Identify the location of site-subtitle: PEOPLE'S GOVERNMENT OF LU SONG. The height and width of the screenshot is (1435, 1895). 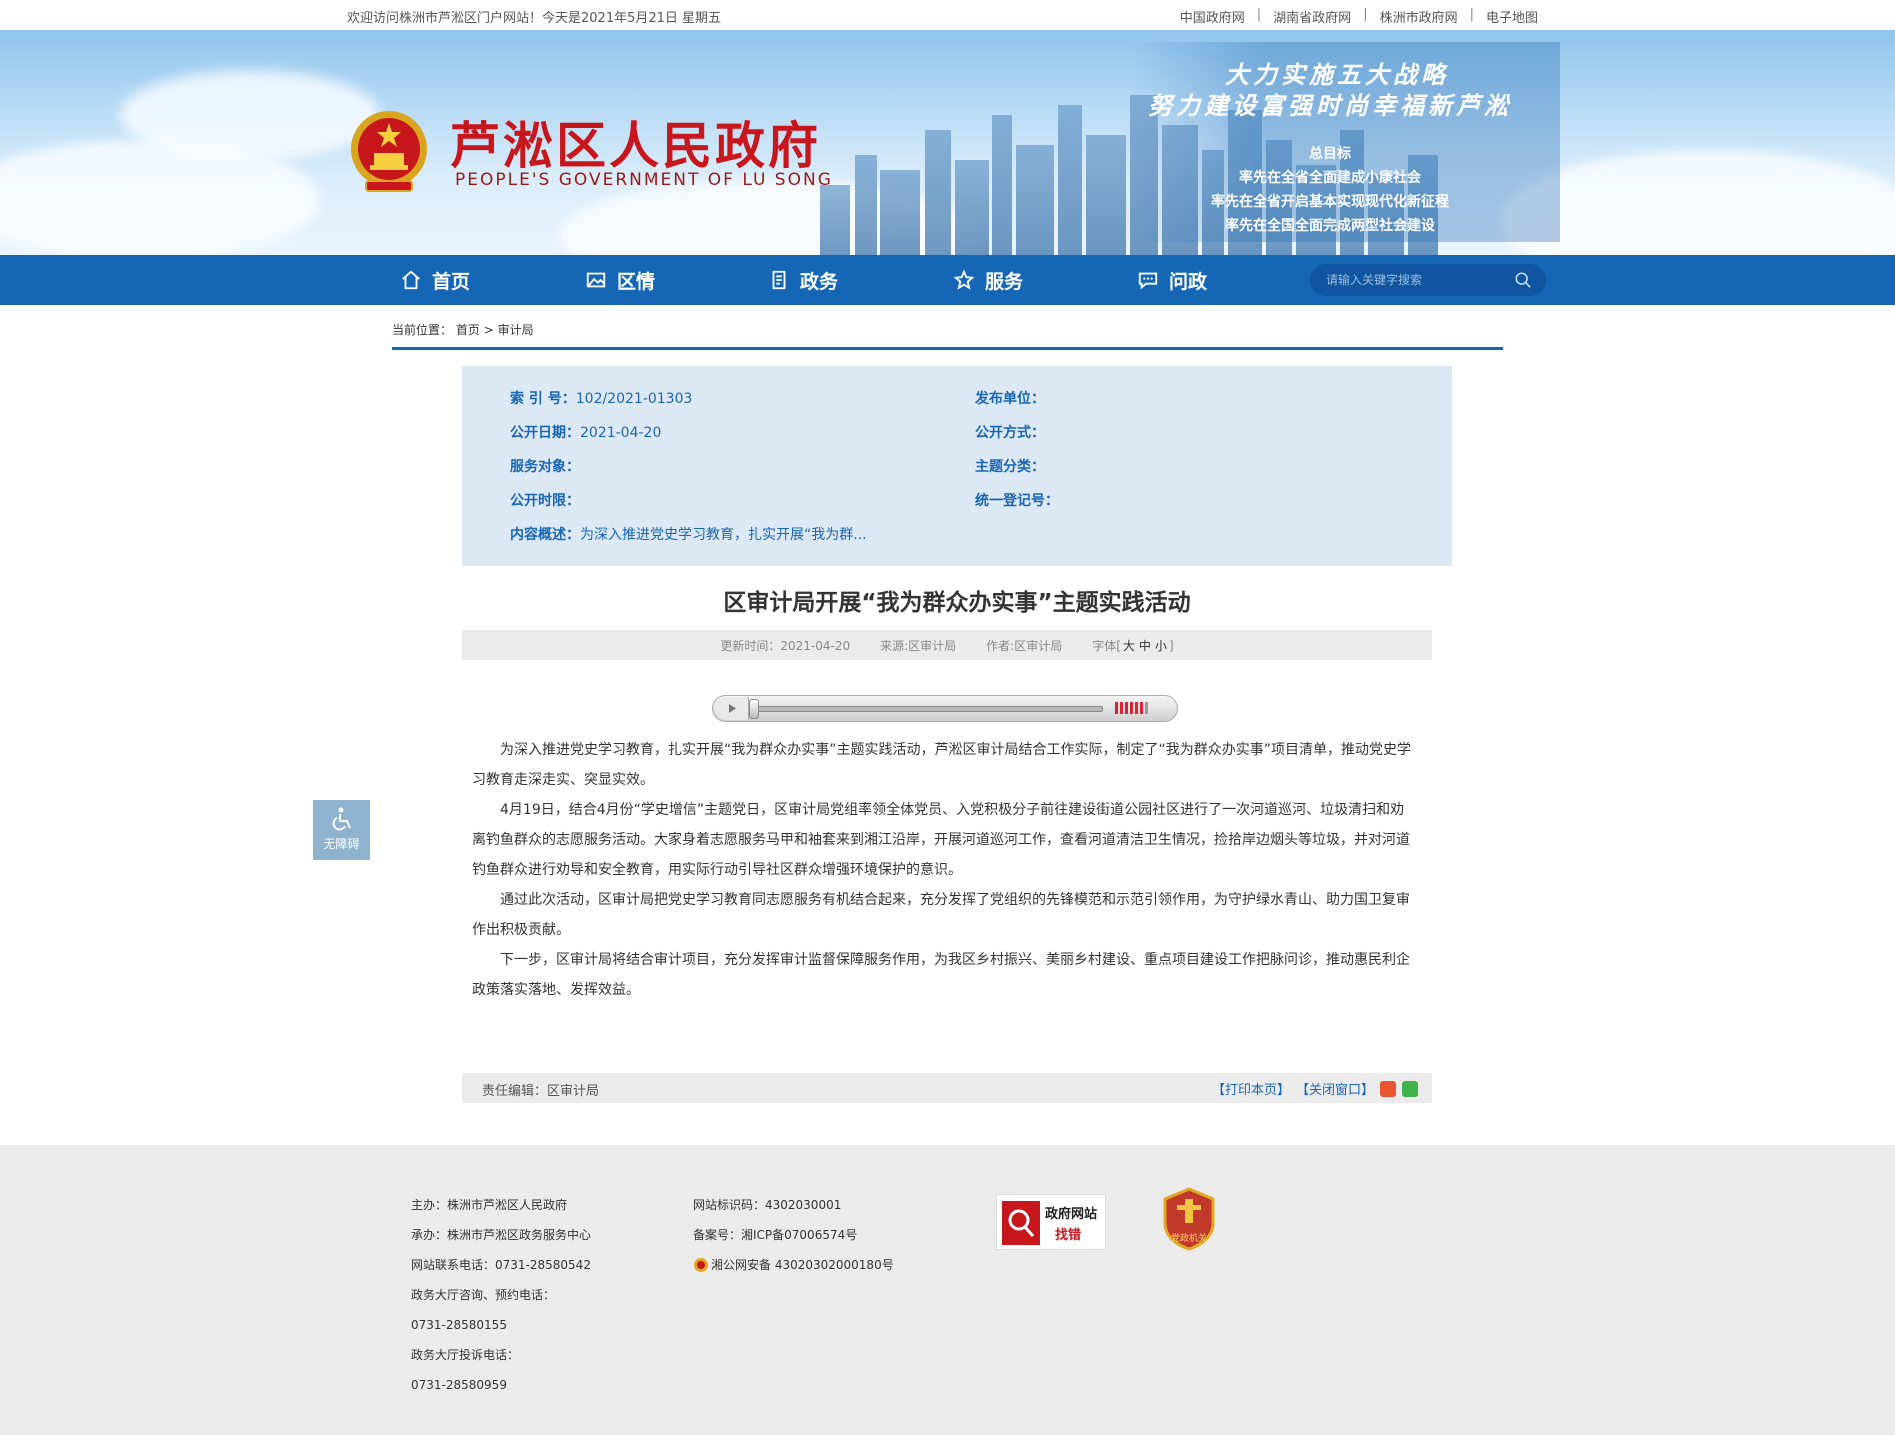
(644, 180).